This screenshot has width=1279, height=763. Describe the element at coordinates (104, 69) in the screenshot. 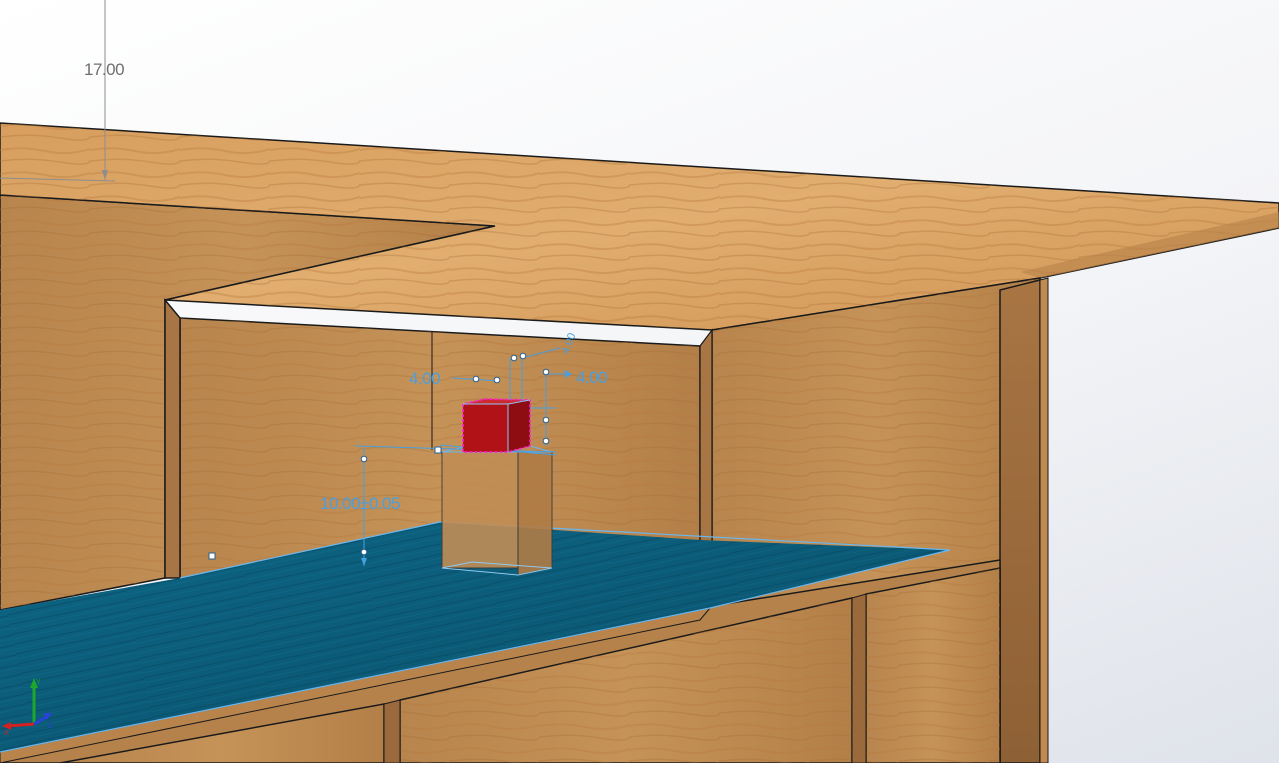

I see `dimension-label-17: 17.00` at that location.